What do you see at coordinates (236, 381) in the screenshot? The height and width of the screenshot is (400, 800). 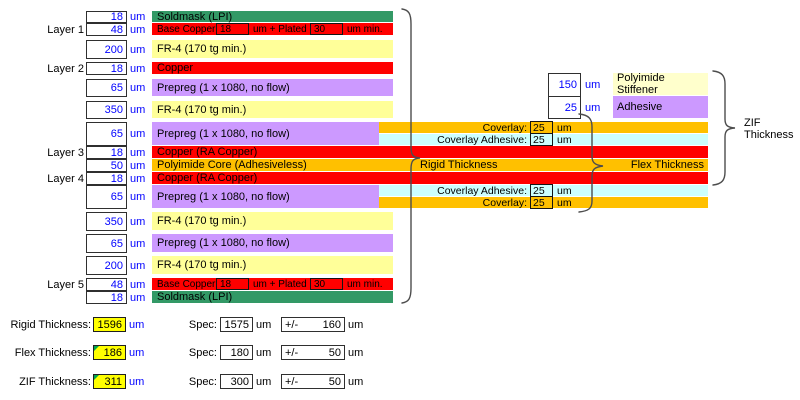 I see `spec-cell: 300` at bounding box center [236, 381].